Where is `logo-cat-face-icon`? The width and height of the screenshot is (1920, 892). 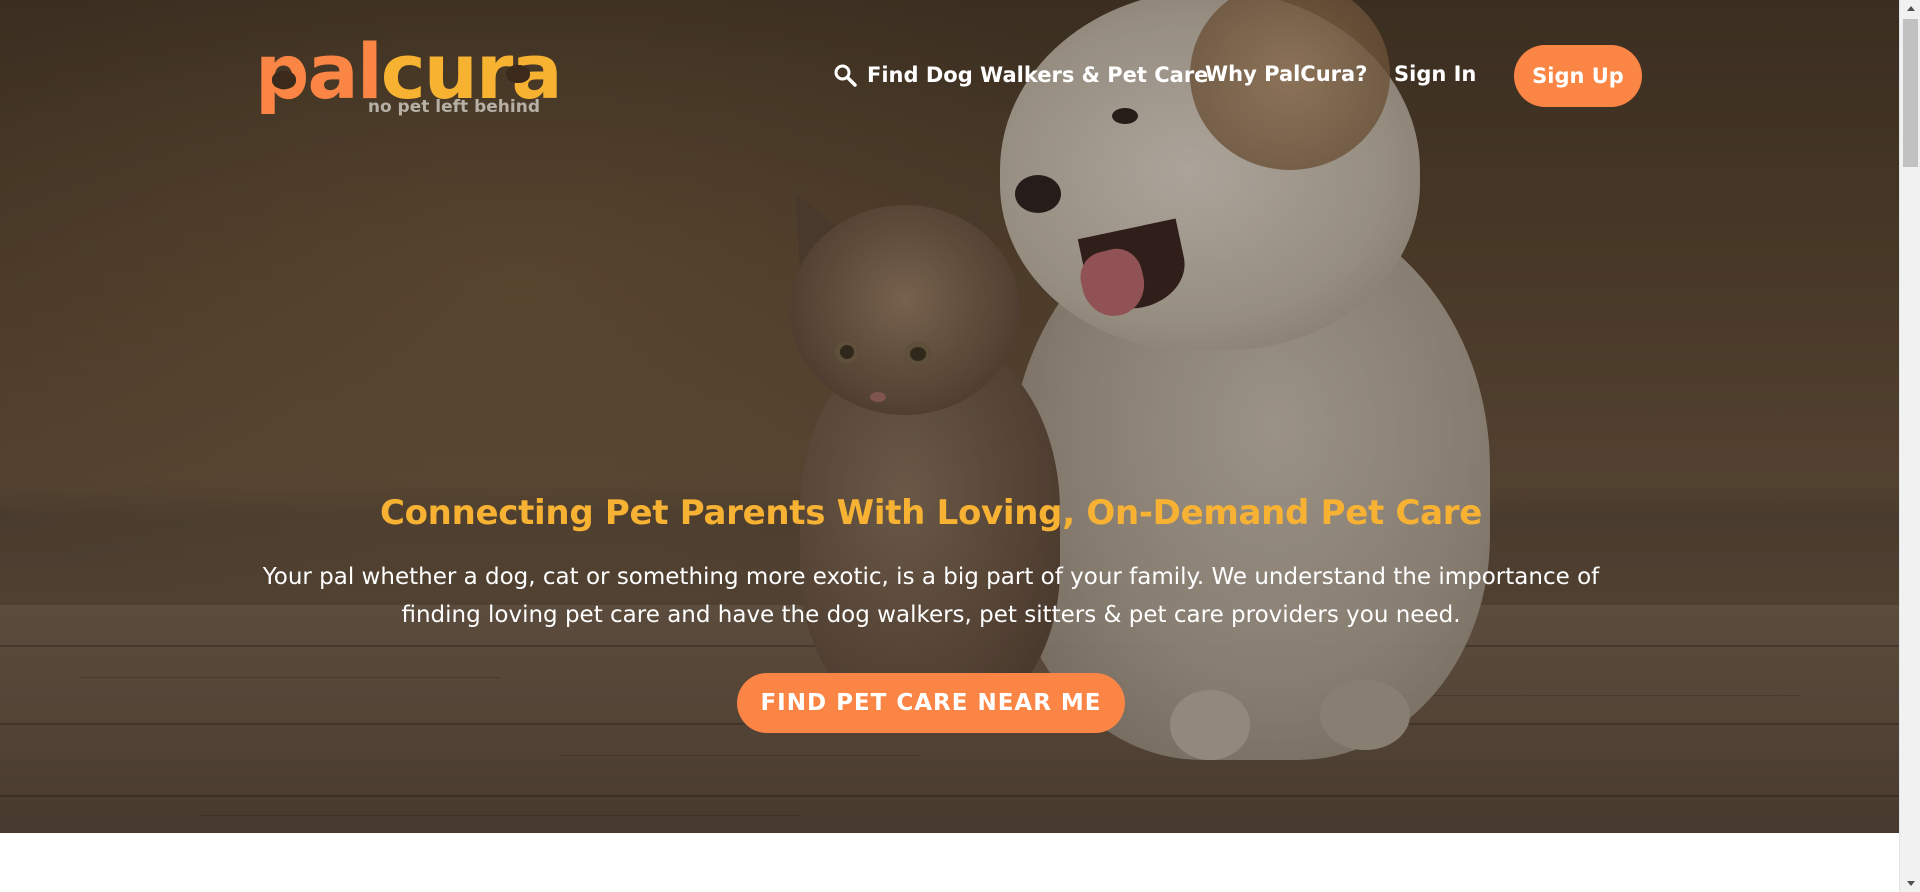
logo-cat-face-icon is located at coordinates (518, 74).